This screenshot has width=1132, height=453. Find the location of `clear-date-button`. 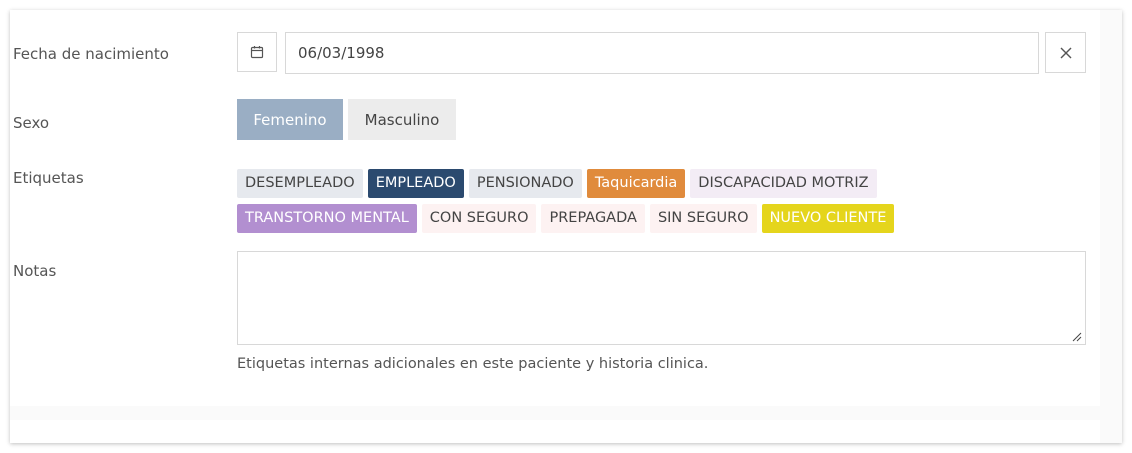

clear-date-button is located at coordinates (1065, 52).